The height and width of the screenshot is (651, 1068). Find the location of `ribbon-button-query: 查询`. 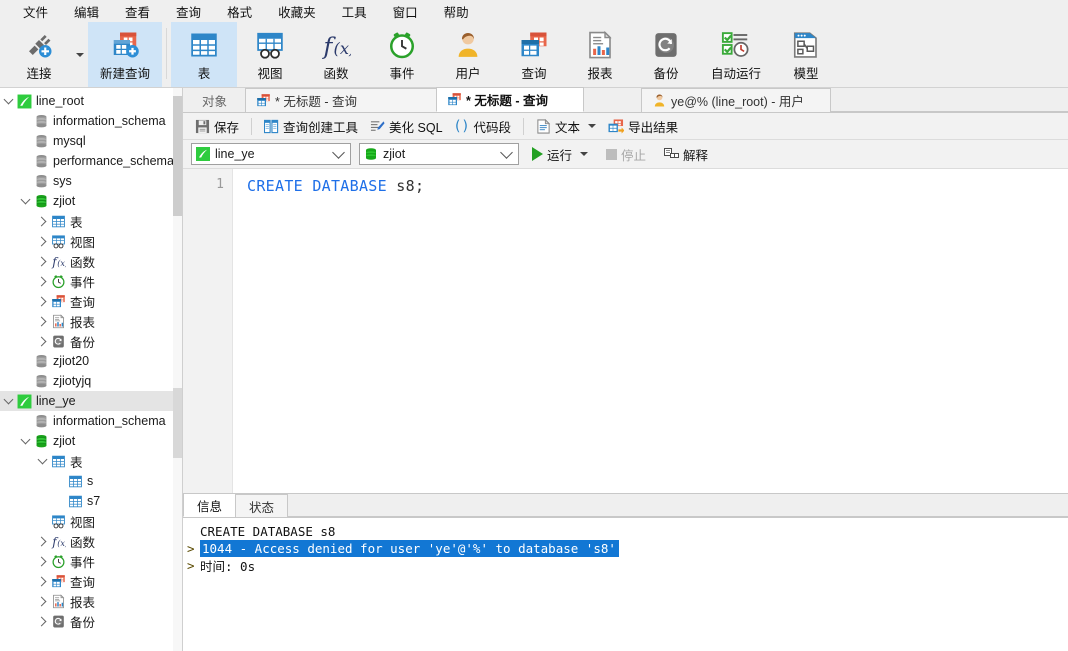

ribbon-button-query: 查询 is located at coordinates (534, 54).